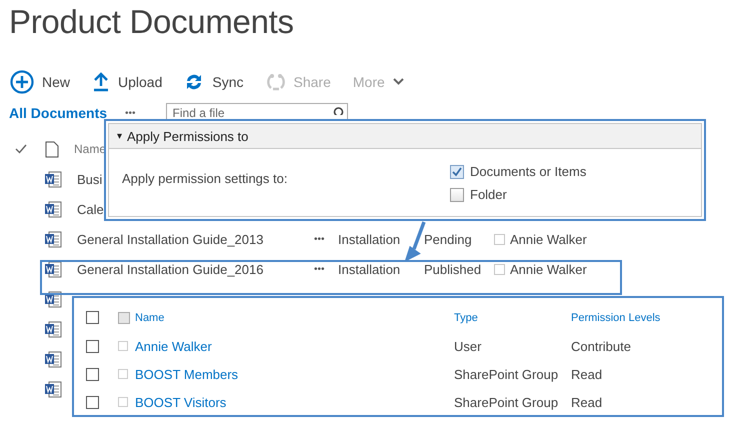 This screenshot has width=732, height=423. What do you see at coordinates (151, 22) in the screenshot?
I see `page-title: Product Documents` at bounding box center [151, 22].